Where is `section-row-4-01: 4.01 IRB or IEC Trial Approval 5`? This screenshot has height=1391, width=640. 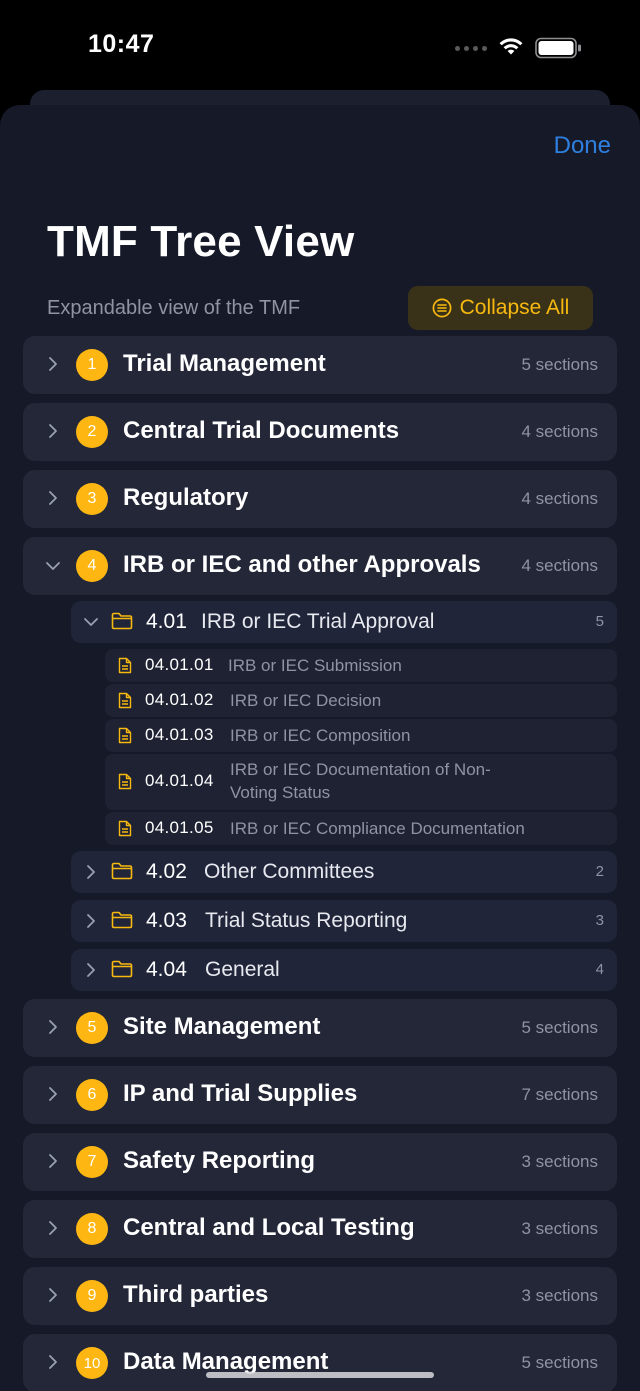
section-row-4-01: 4.01 IRB or IEC Trial Approval 5 is located at coordinates (344, 622).